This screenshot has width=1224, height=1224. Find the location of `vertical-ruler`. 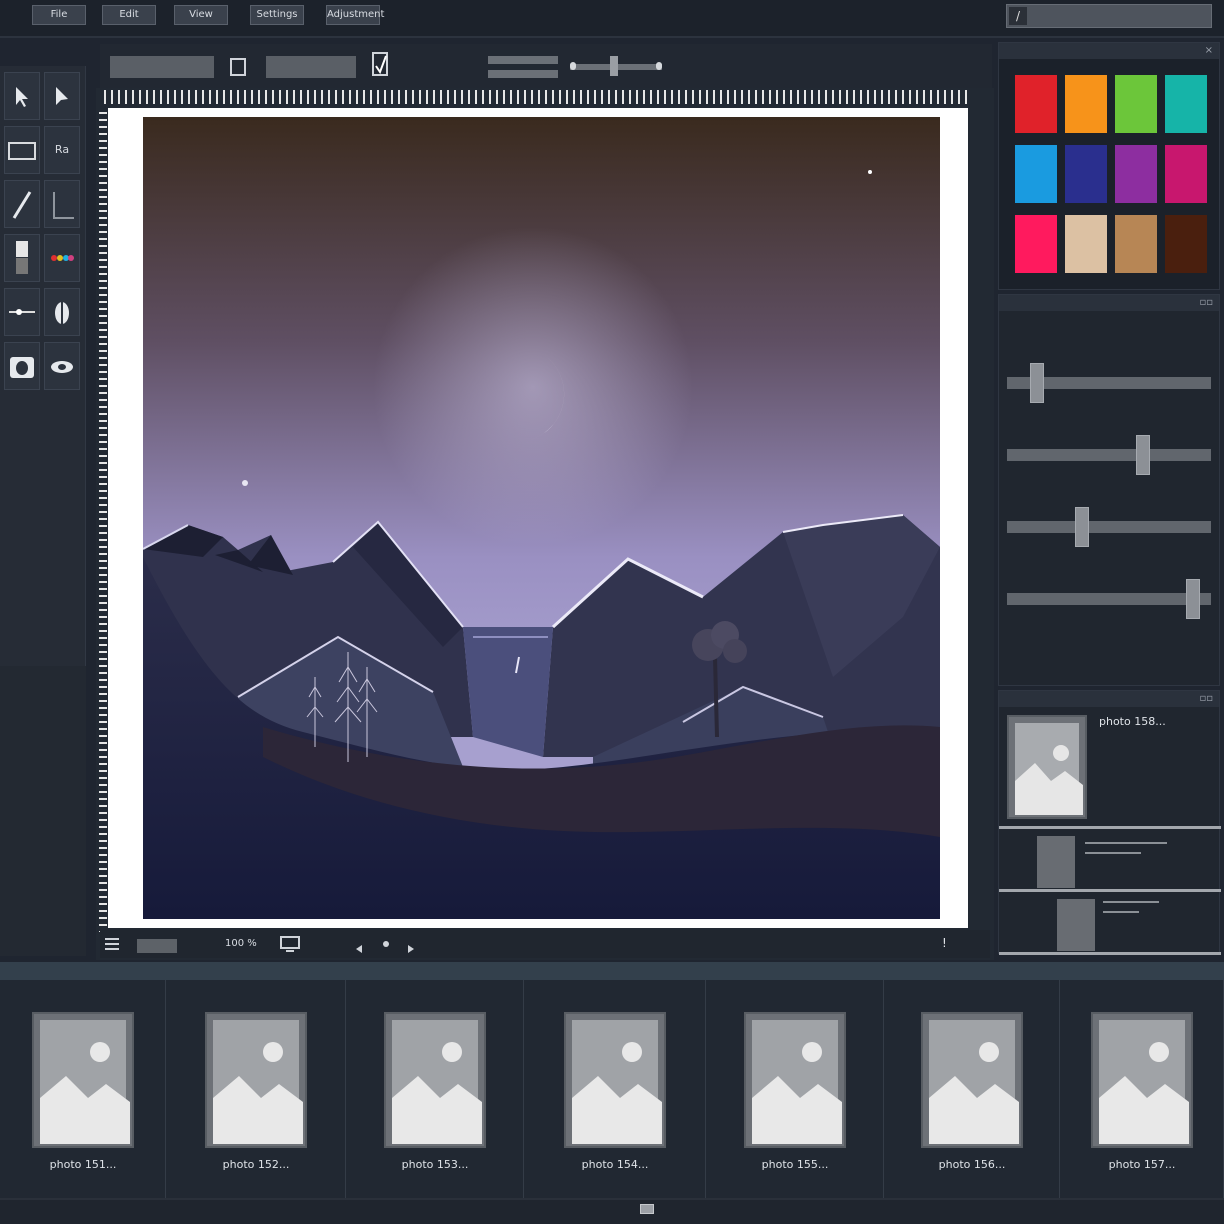

vertical-ruler is located at coordinates (103, 522).